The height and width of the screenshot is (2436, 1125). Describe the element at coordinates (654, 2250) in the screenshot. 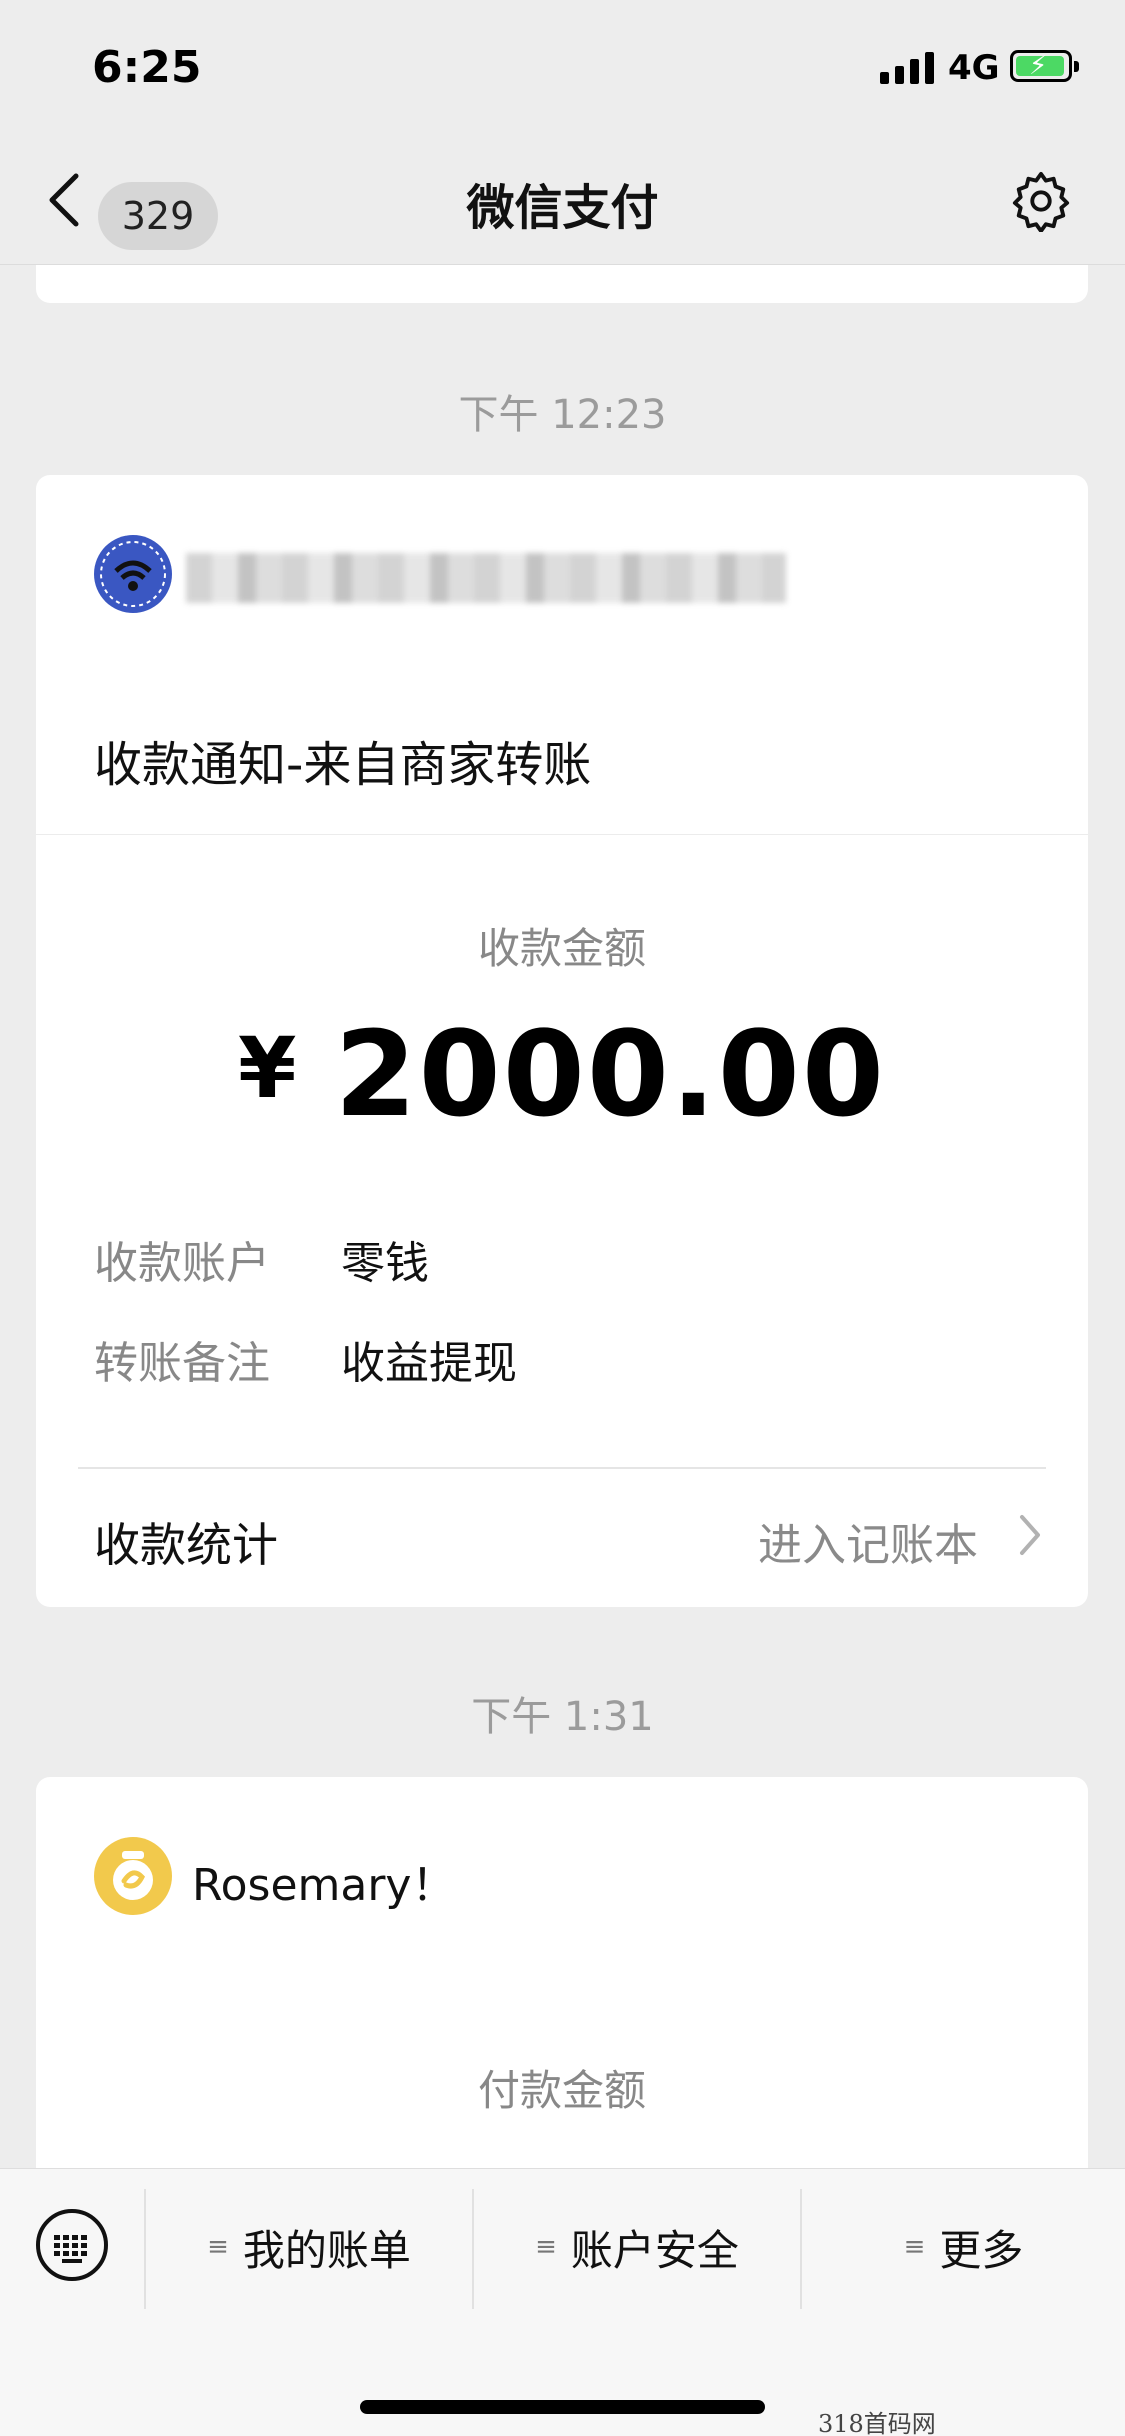

I see `tab-label: 账户安全` at that location.